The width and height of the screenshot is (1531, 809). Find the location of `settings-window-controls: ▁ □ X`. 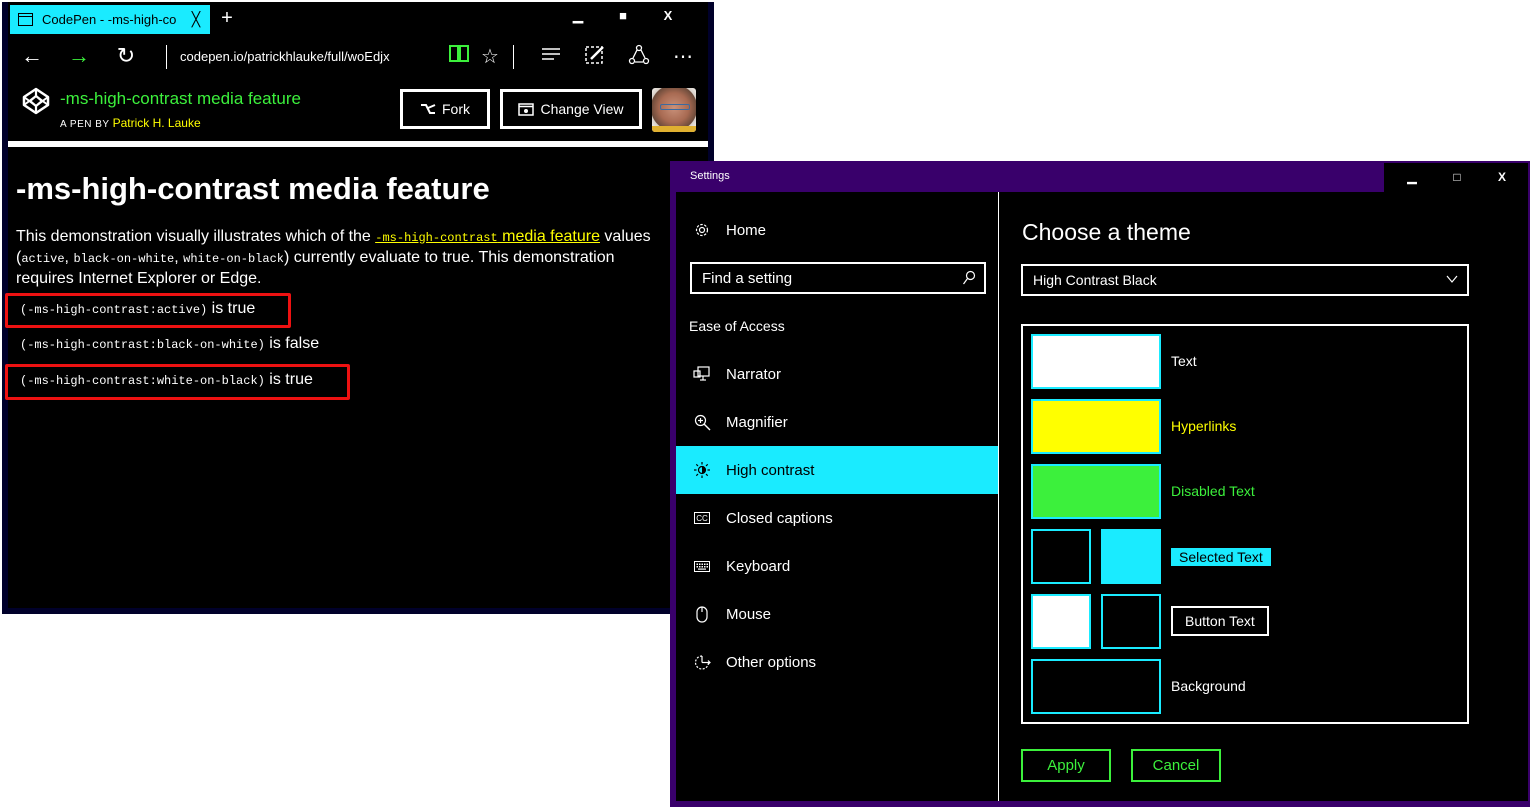

settings-window-controls: ▁ □ X is located at coordinates (1456, 177).